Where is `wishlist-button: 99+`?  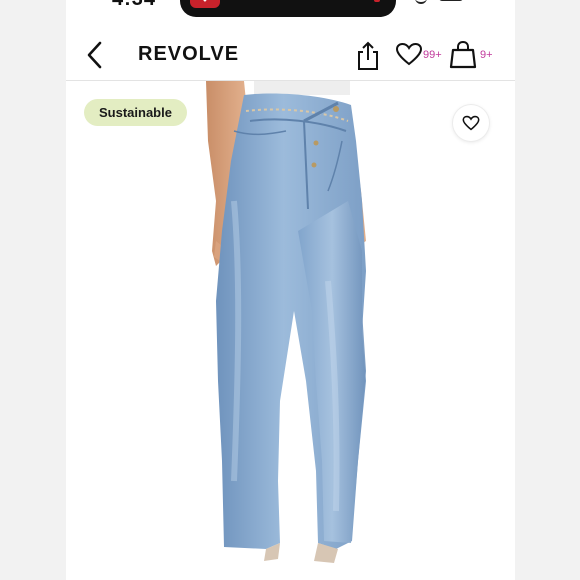 wishlist-button: 99+ is located at coordinates (420, 55).